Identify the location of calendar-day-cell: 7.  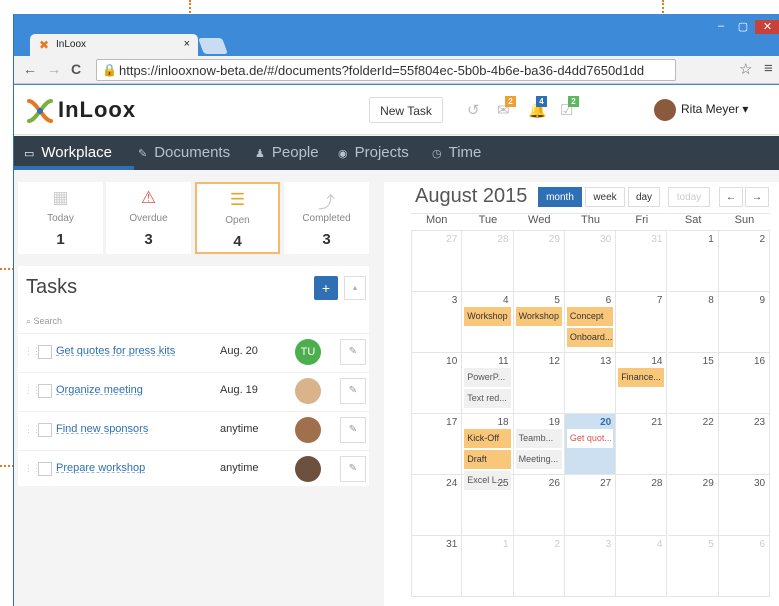
(642, 322).